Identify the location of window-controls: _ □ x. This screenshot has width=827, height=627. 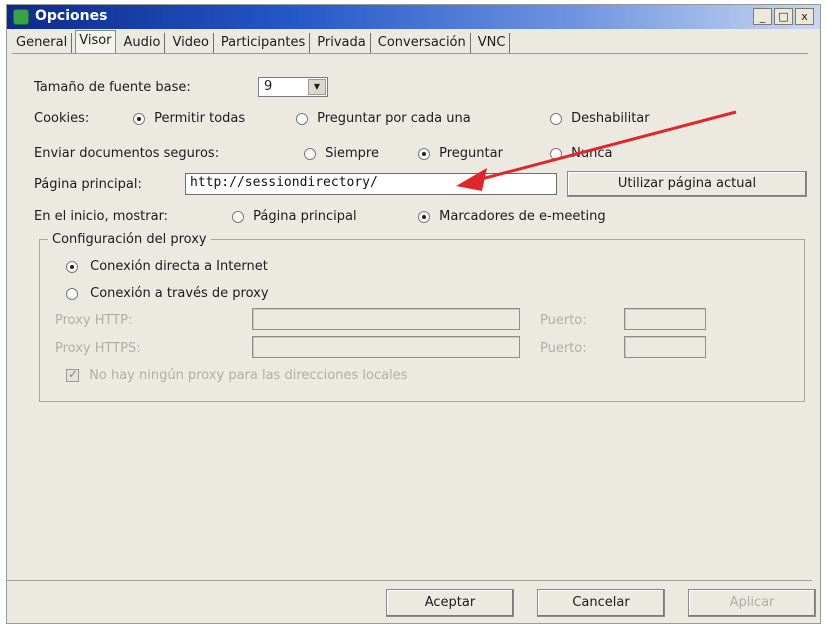
(783, 16).